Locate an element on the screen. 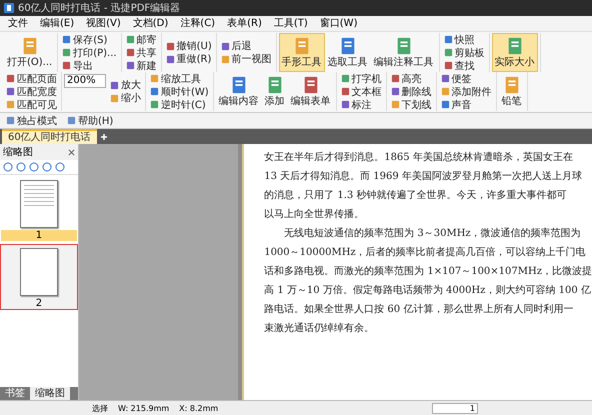  ribbon-tool-button: 编辑内容 is located at coordinates (239, 91).